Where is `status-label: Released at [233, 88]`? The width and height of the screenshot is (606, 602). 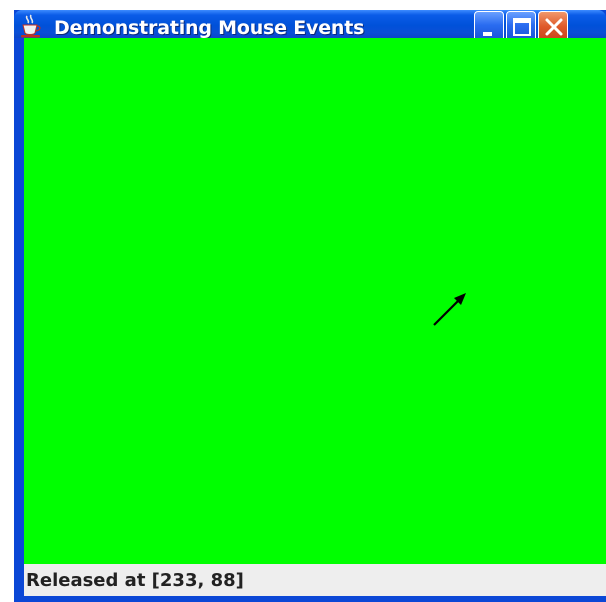
status-label: Released at [233, 88] is located at coordinates (135, 580).